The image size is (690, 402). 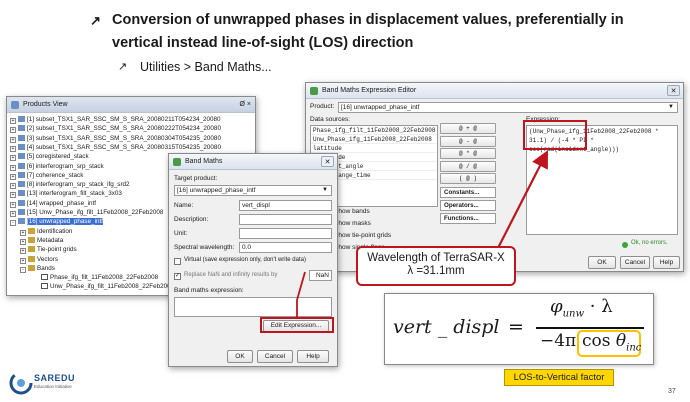 I want to click on wavelength-value: λ =31.1mm, so click(x=436, y=271).